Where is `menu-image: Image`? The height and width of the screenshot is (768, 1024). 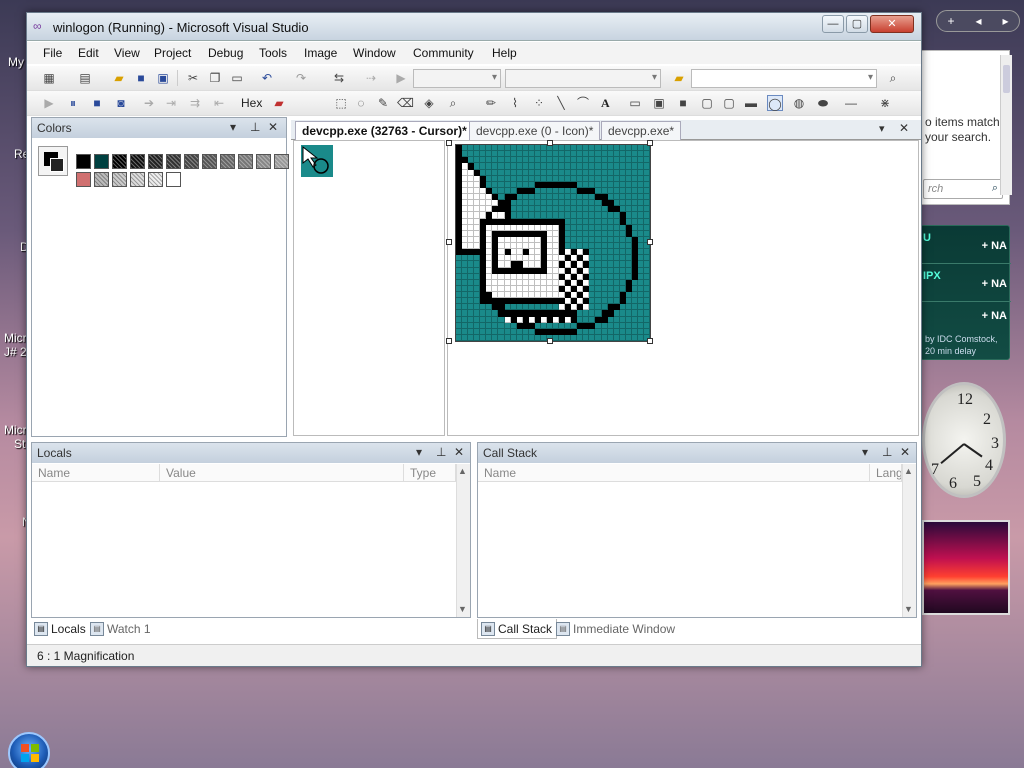
menu-image: Image is located at coordinates (320, 53).